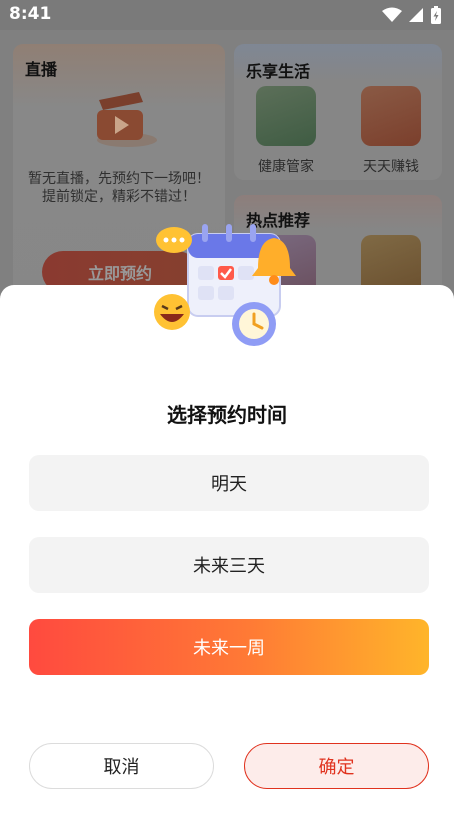 The width and height of the screenshot is (454, 817). Describe the element at coordinates (336, 766) in the screenshot. I see `confirm-button: 确定` at that location.